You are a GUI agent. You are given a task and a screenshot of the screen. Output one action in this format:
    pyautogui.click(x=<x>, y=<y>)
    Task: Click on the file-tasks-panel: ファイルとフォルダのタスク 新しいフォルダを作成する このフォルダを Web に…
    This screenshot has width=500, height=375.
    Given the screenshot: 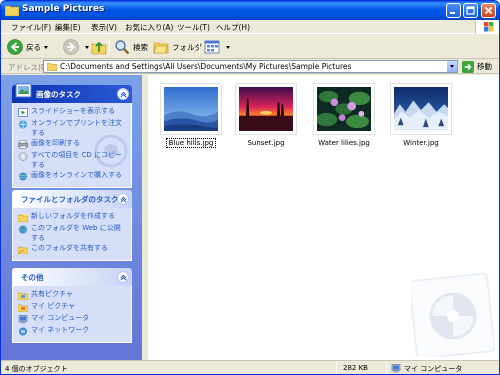 What is the action you would take?
    pyautogui.click(x=72, y=225)
    